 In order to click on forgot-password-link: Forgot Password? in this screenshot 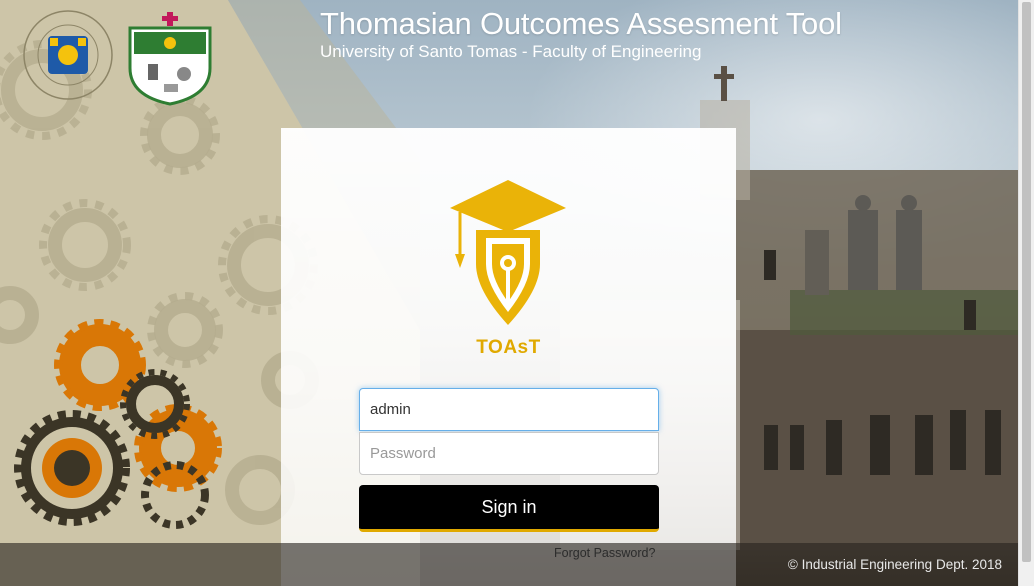, I will do `click(604, 553)`.